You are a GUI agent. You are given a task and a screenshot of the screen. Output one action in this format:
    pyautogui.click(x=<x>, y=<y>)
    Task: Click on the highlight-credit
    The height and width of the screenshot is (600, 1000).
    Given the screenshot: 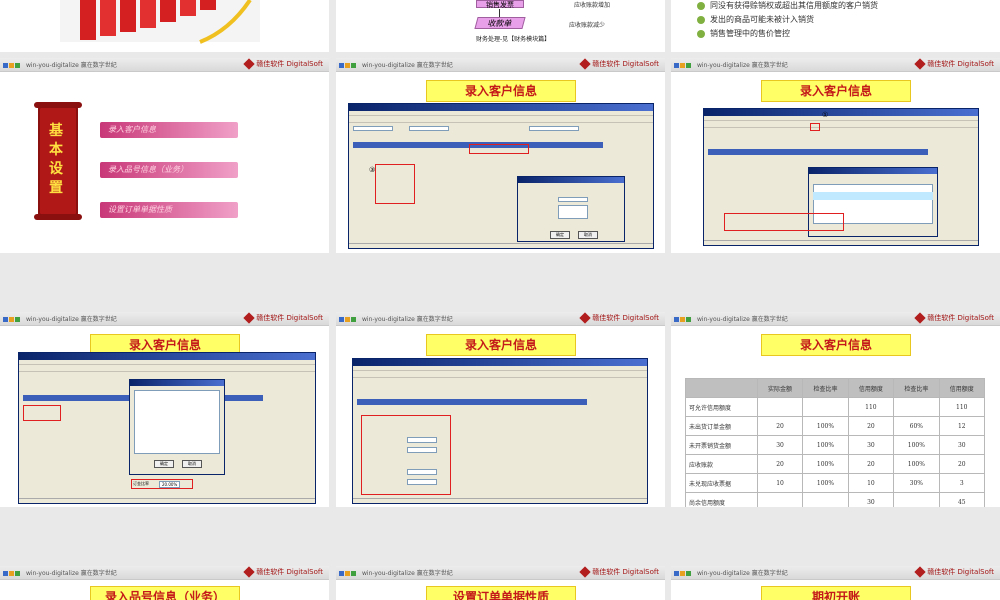 What is the action you would take?
    pyautogui.click(x=406, y=455)
    